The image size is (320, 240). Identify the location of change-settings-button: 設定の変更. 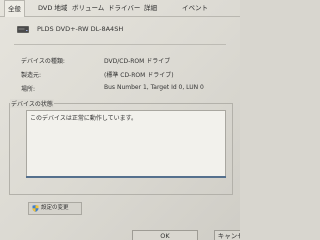
(55, 208).